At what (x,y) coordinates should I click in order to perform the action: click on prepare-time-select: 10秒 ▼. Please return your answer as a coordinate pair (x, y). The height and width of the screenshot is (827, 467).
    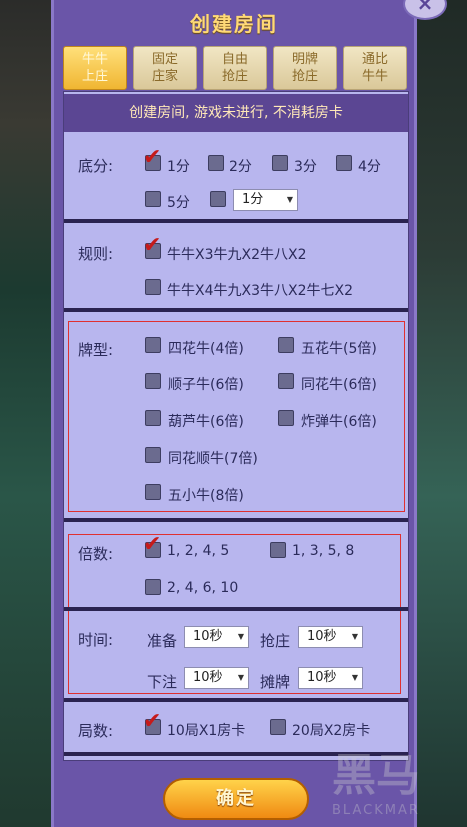
    Looking at the image, I should click on (216, 637).